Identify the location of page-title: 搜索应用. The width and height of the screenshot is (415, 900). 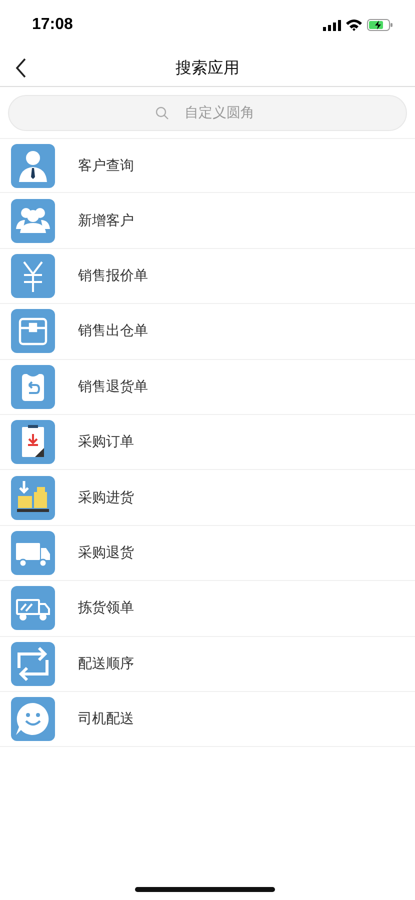
(208, 68).